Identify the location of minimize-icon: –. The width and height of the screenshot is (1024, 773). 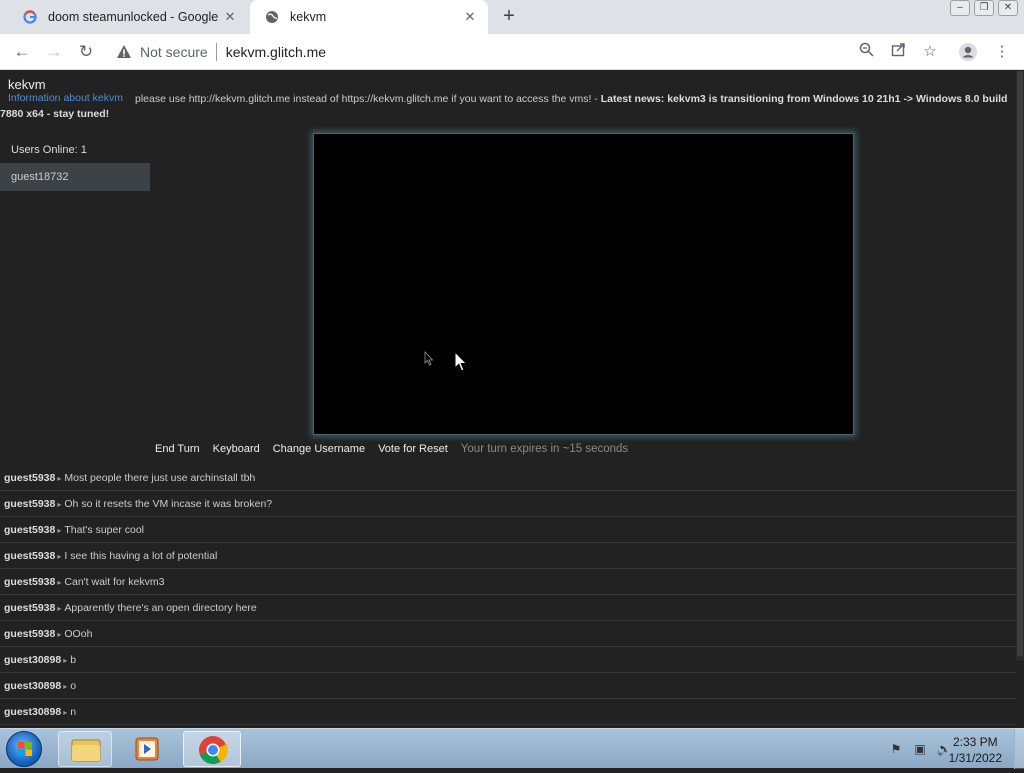
(960, 8).